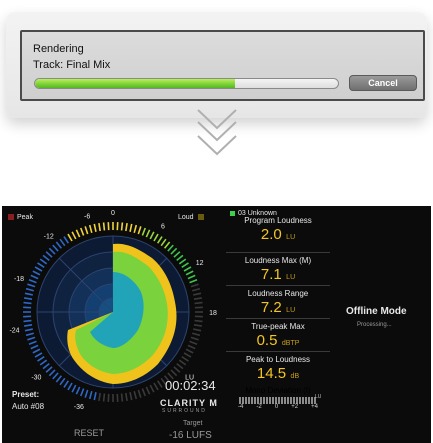  What do you see at coordinates (190, 435) in the screenshot?
I see `target-value: -16 LUFS` at bounding box center [190, 435].